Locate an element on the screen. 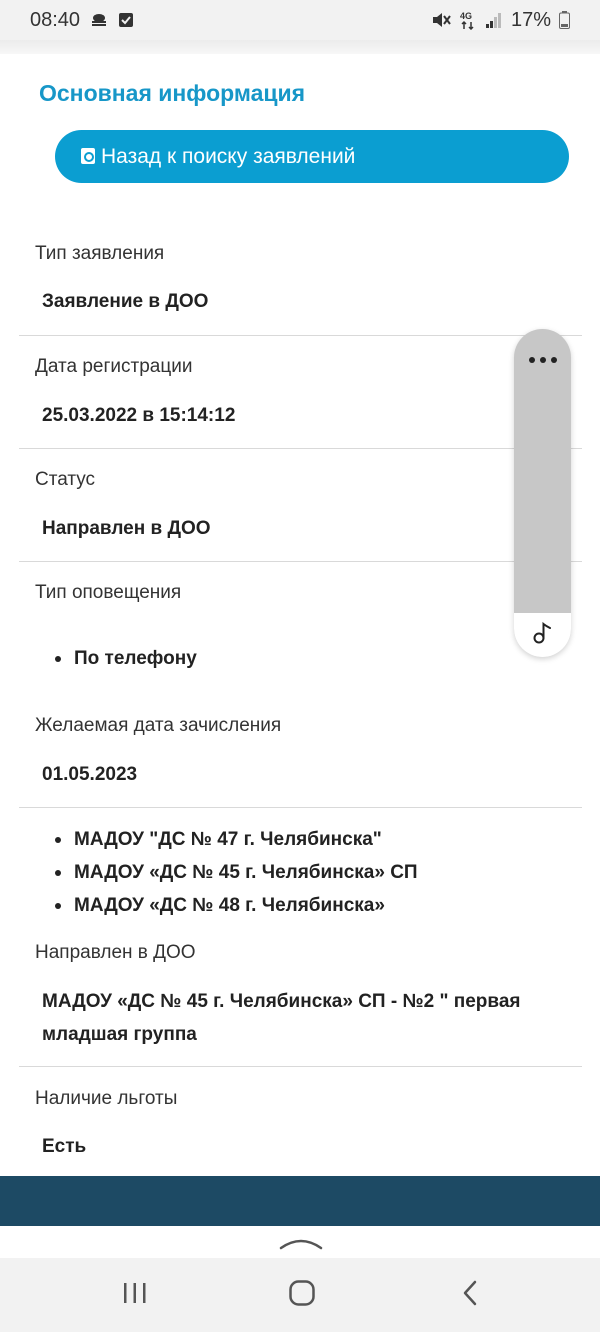  floating-side-panel is located at coordinates (542, 493).